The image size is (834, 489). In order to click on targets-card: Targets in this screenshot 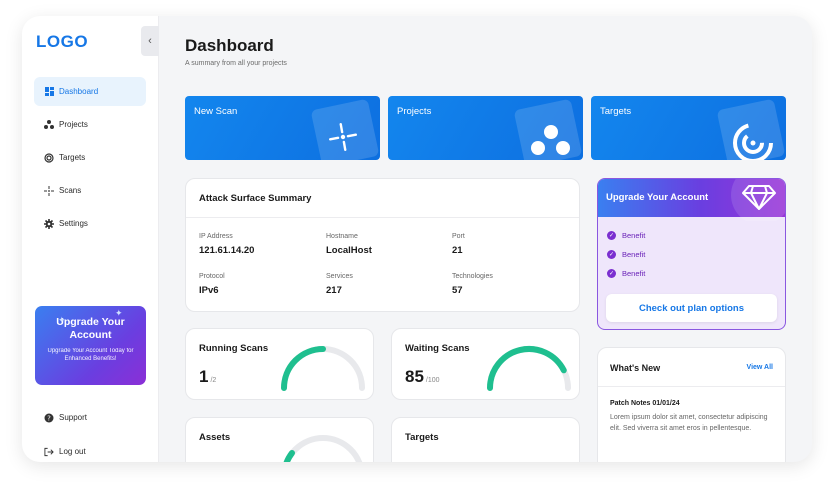, I will do `click(485, 439)`.